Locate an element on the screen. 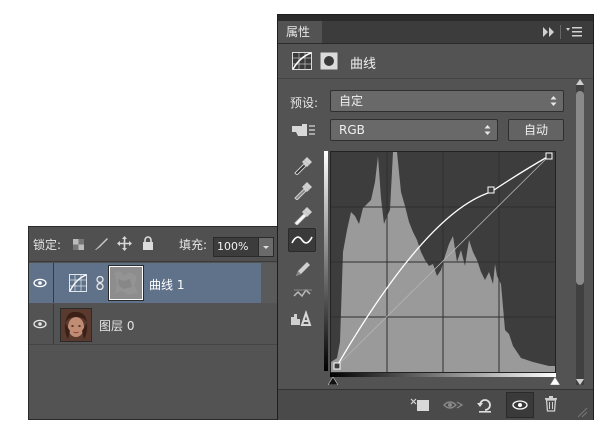  scroll-up-icon is located at coordinates (580, 82).